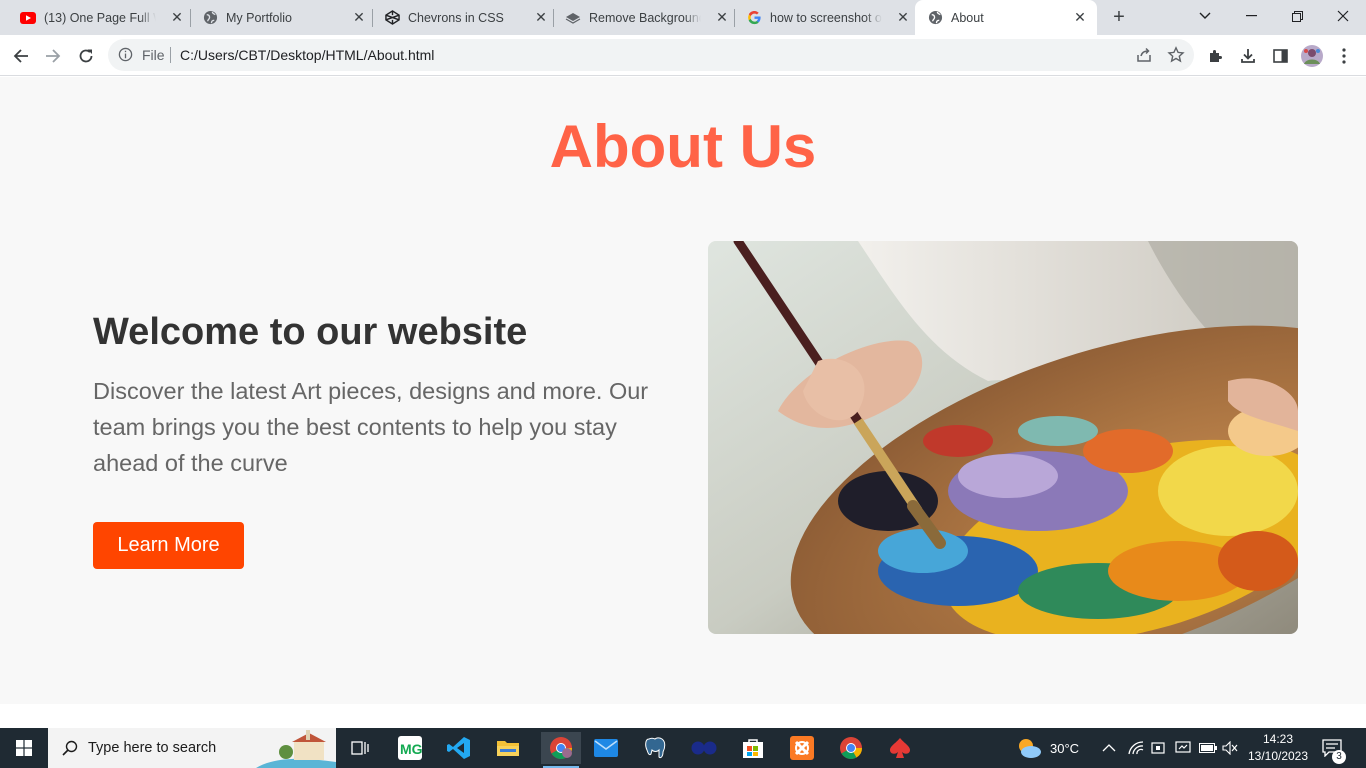  I want to click on url-text: C:/Users/CBT/Desktop/HTML/About.html, so click(307, 55).